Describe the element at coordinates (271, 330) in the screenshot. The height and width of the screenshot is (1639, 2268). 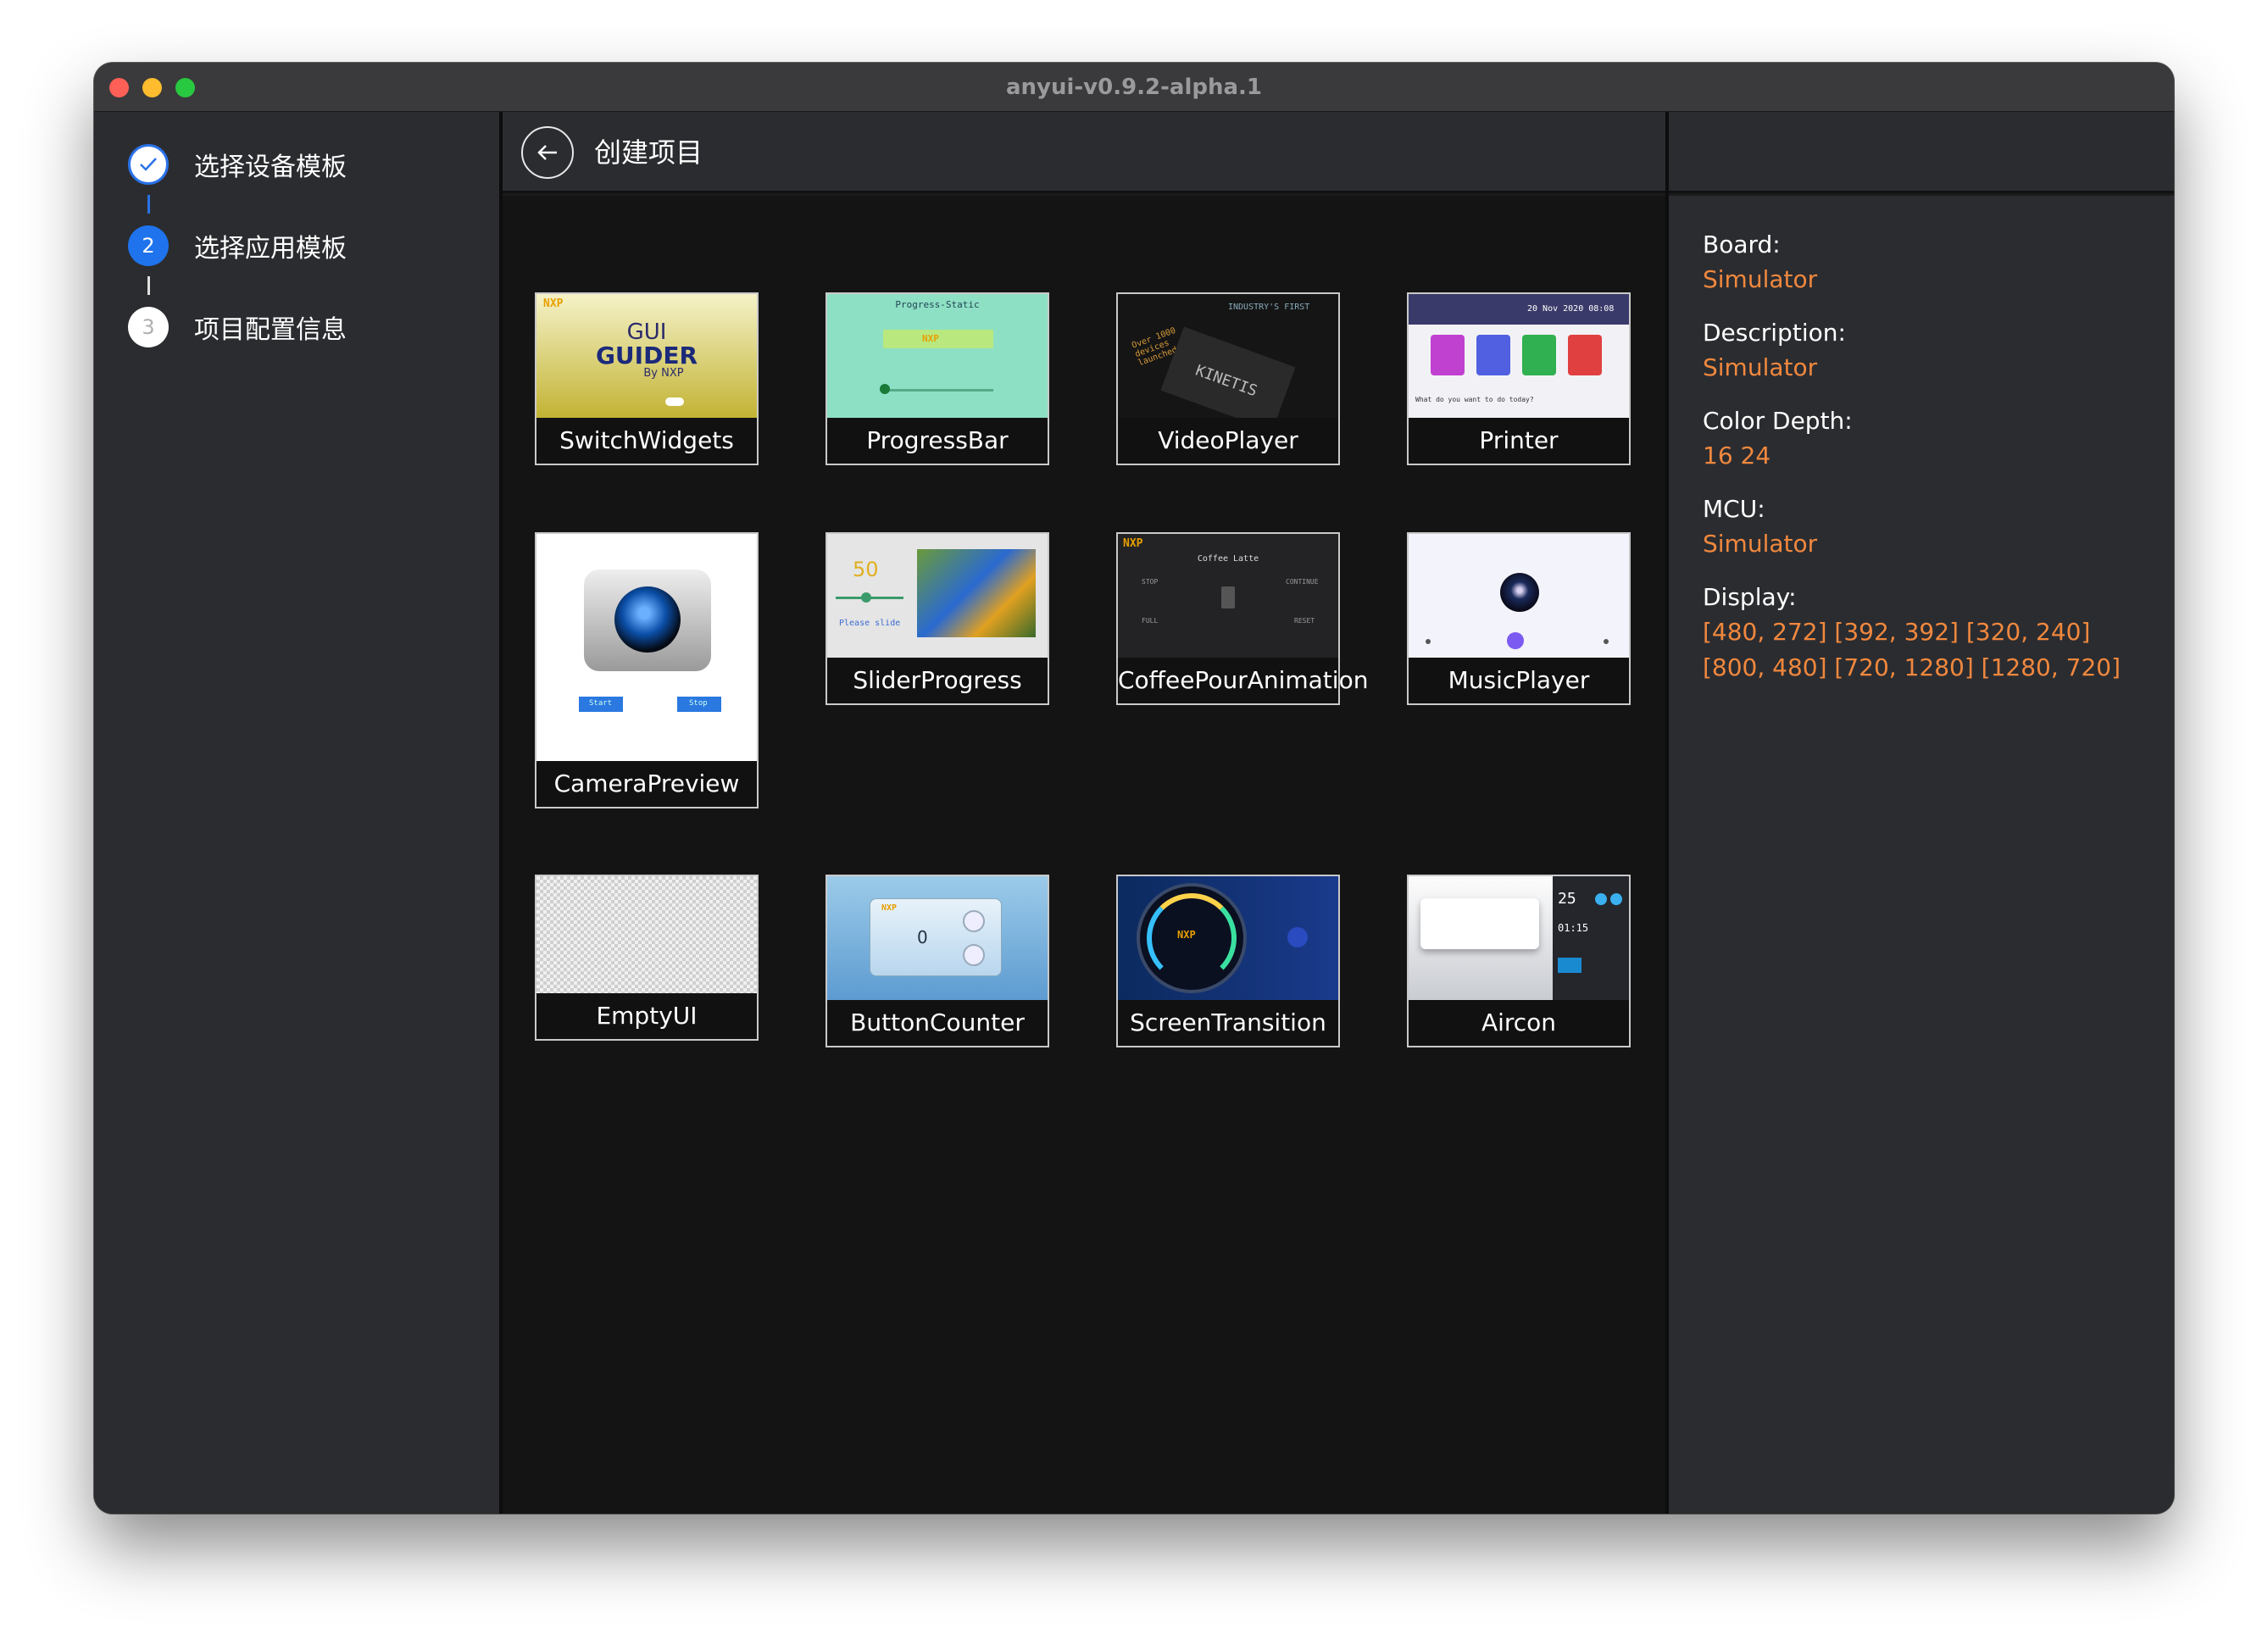
I see `step-label: 项目配置信息` at that location.